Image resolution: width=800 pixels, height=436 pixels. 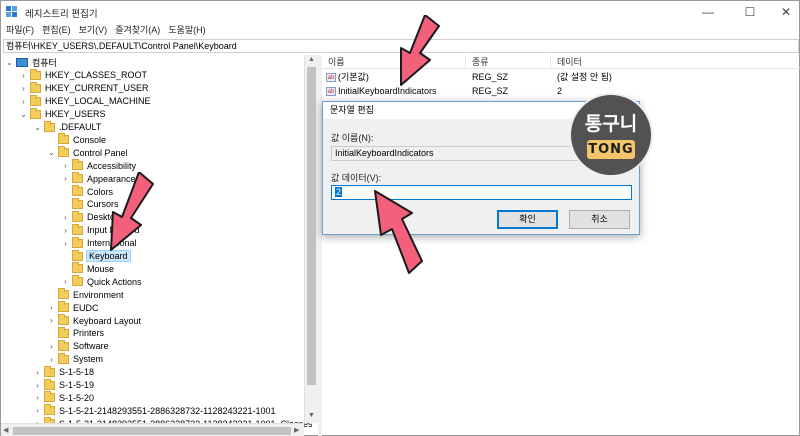 I want to click on column-header-type: 종류, so click(x=508, y=62).